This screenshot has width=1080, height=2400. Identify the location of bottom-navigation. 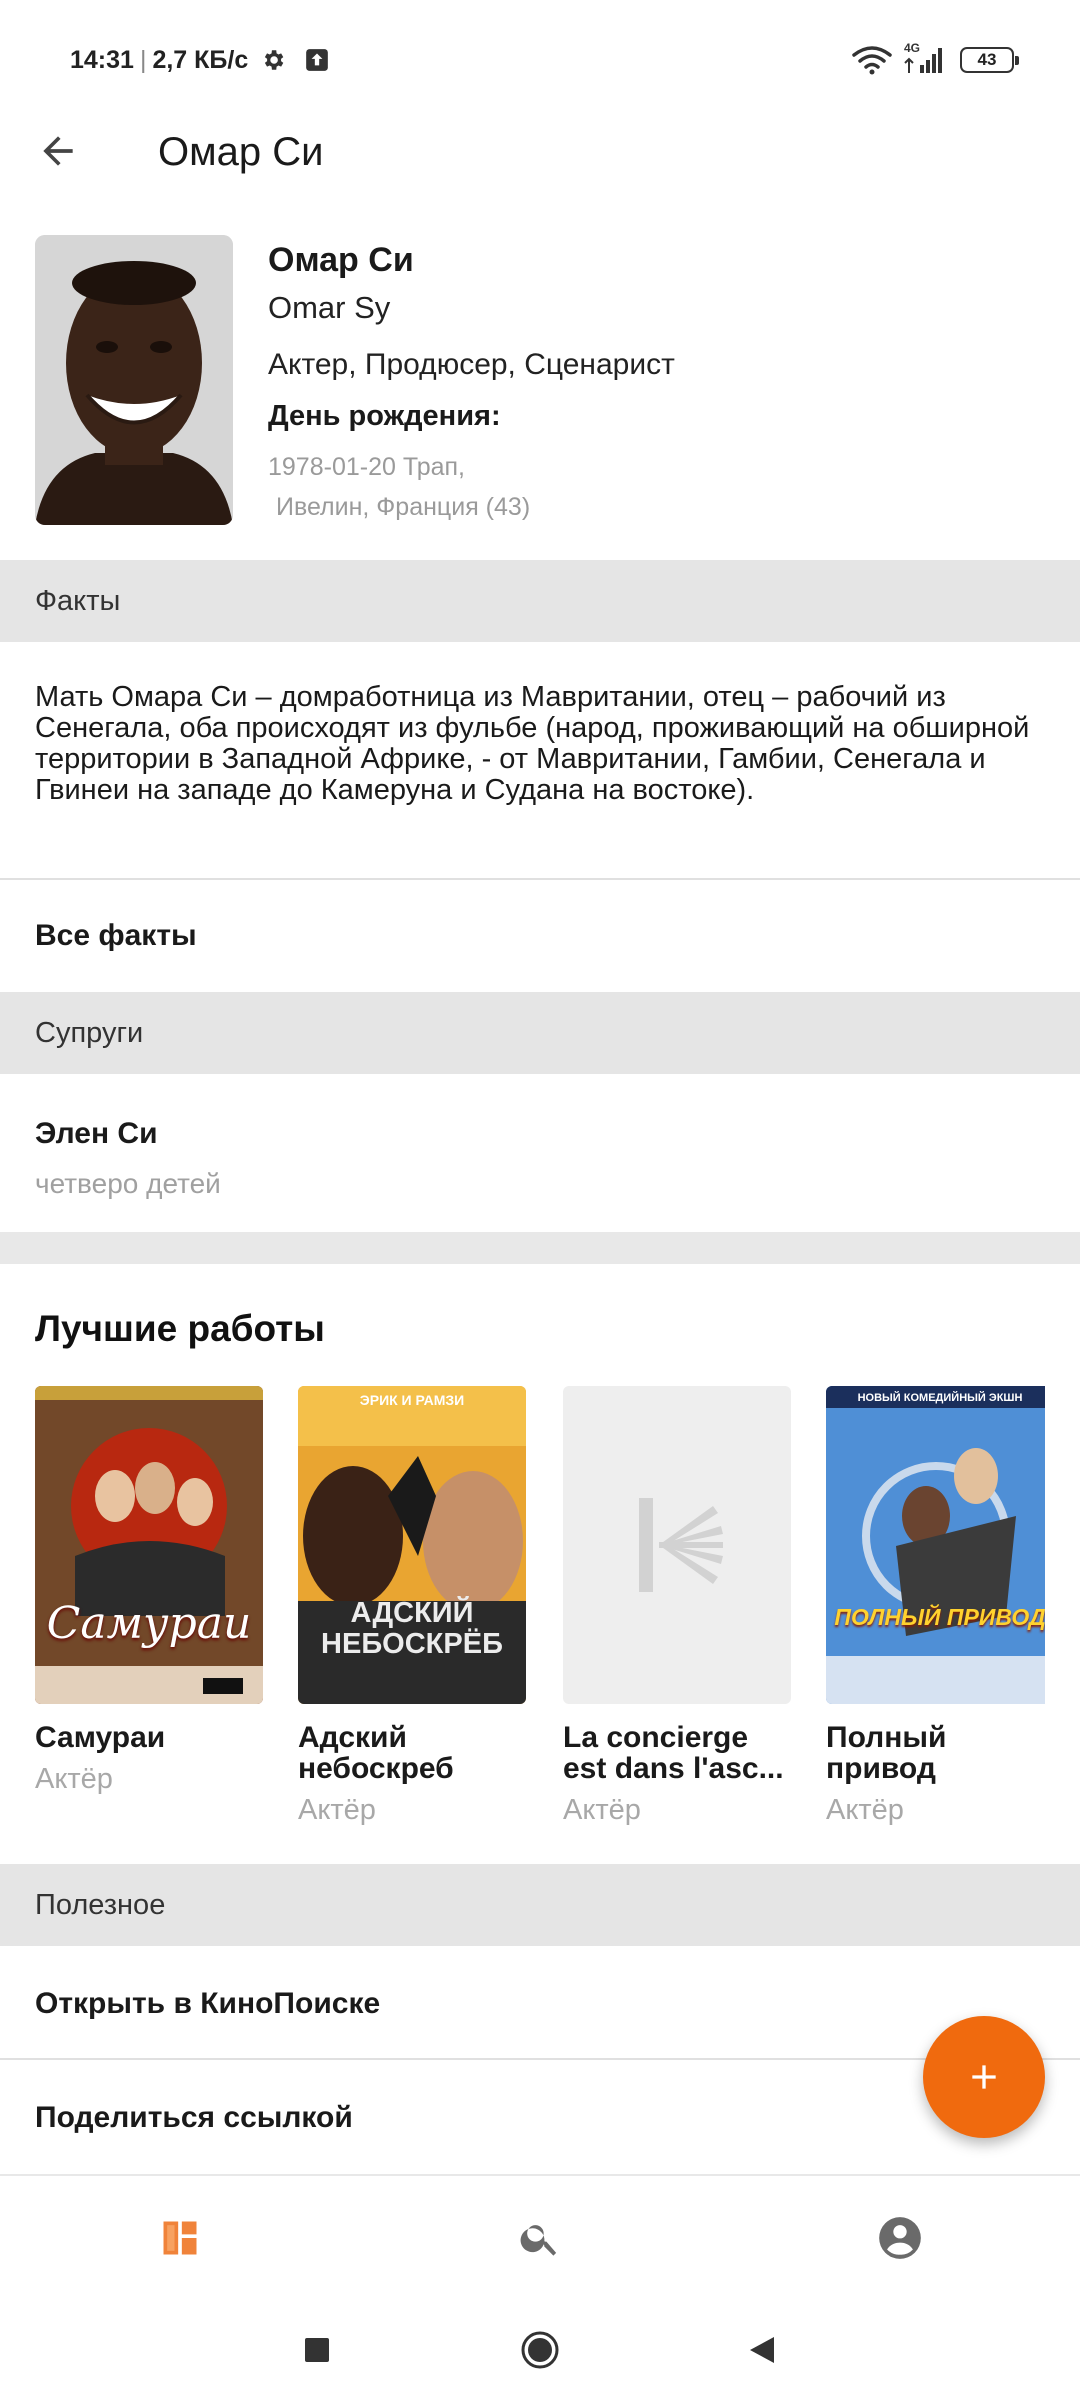
(540, 2236).